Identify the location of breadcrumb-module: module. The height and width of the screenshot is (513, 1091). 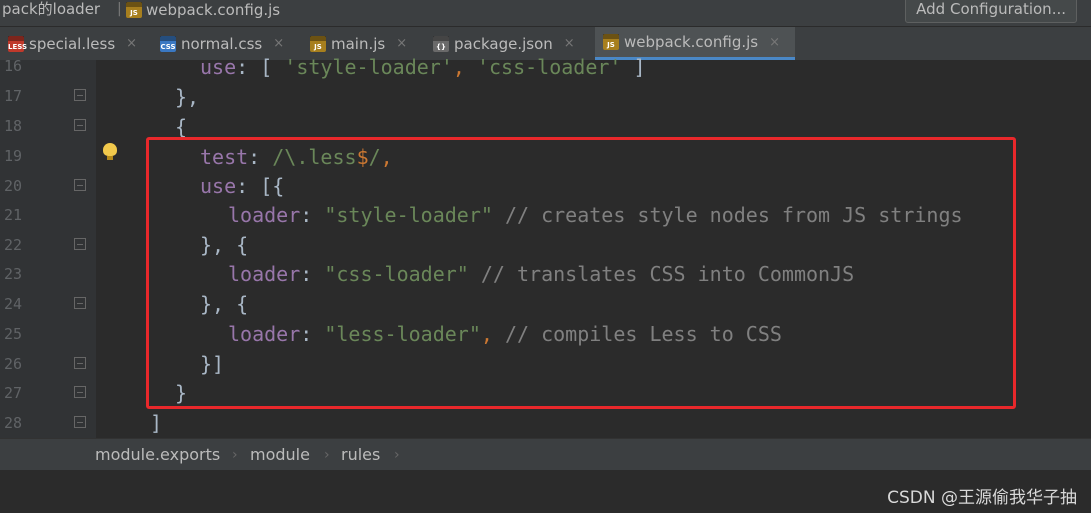
(280, 455).